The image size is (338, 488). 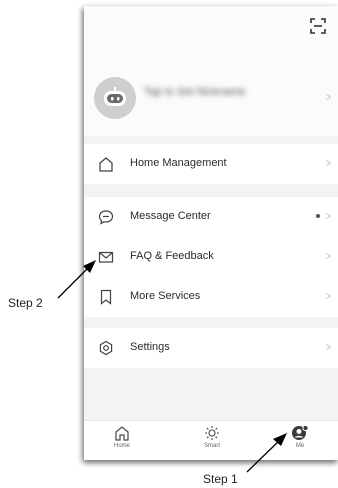 What do you see at coordinates (220, 479) in the screenshot?
I see `annotation-step-1: Step 1` at bounding box center [220, 479].